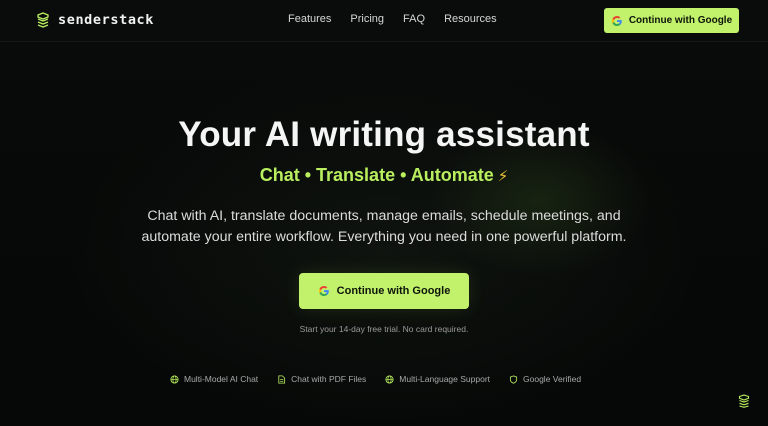  What do you see at coordinates (680, 20) in the screenshot?
I see `nav-cta-label: Continue with Google` at bounding box center [680, 20].